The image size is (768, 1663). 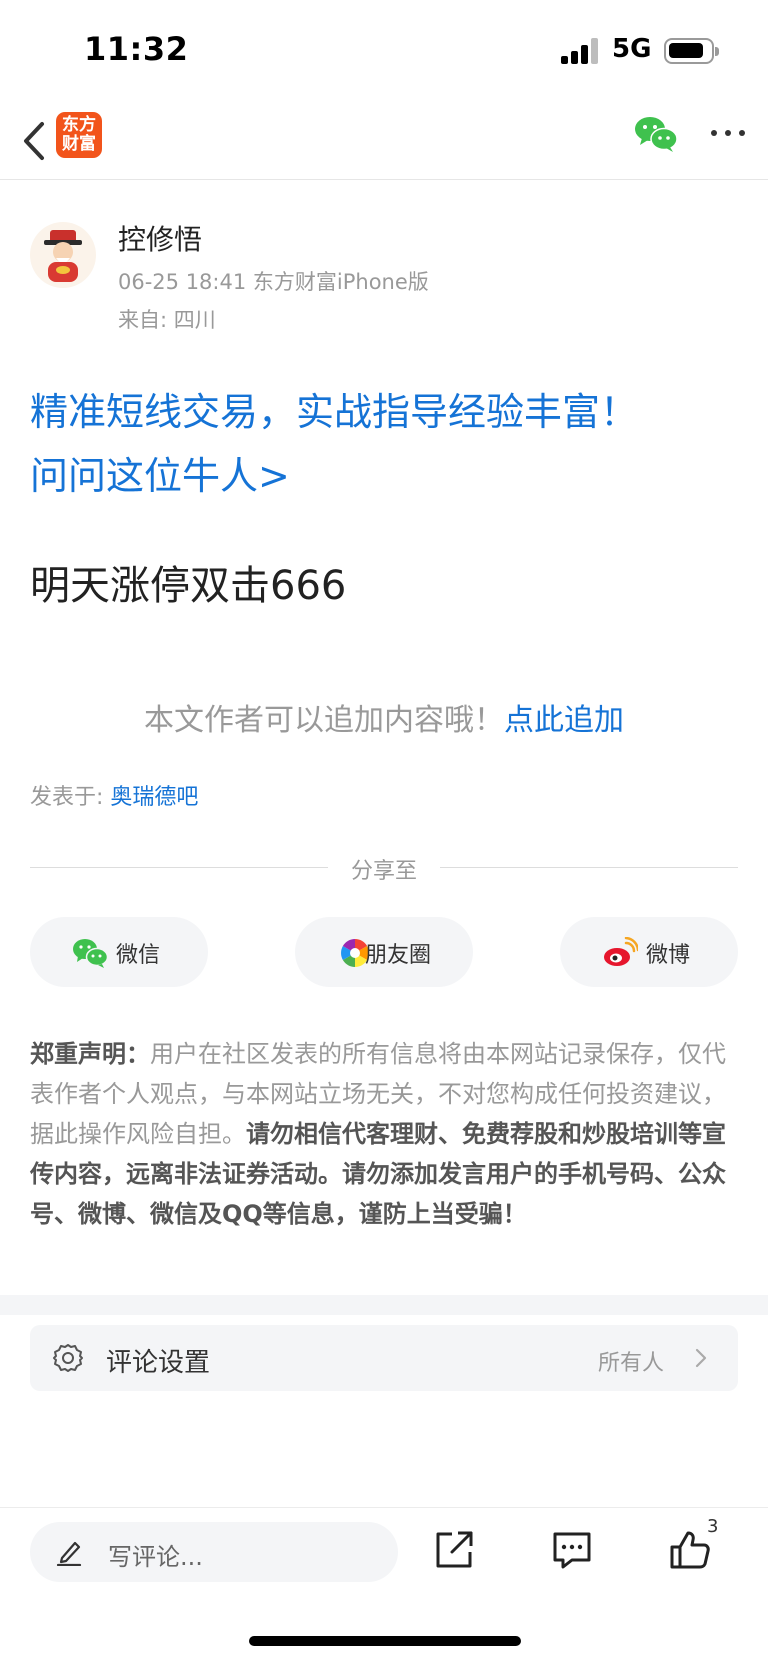 I want to click on share-title: 分享至, so click(x=383, y=871).